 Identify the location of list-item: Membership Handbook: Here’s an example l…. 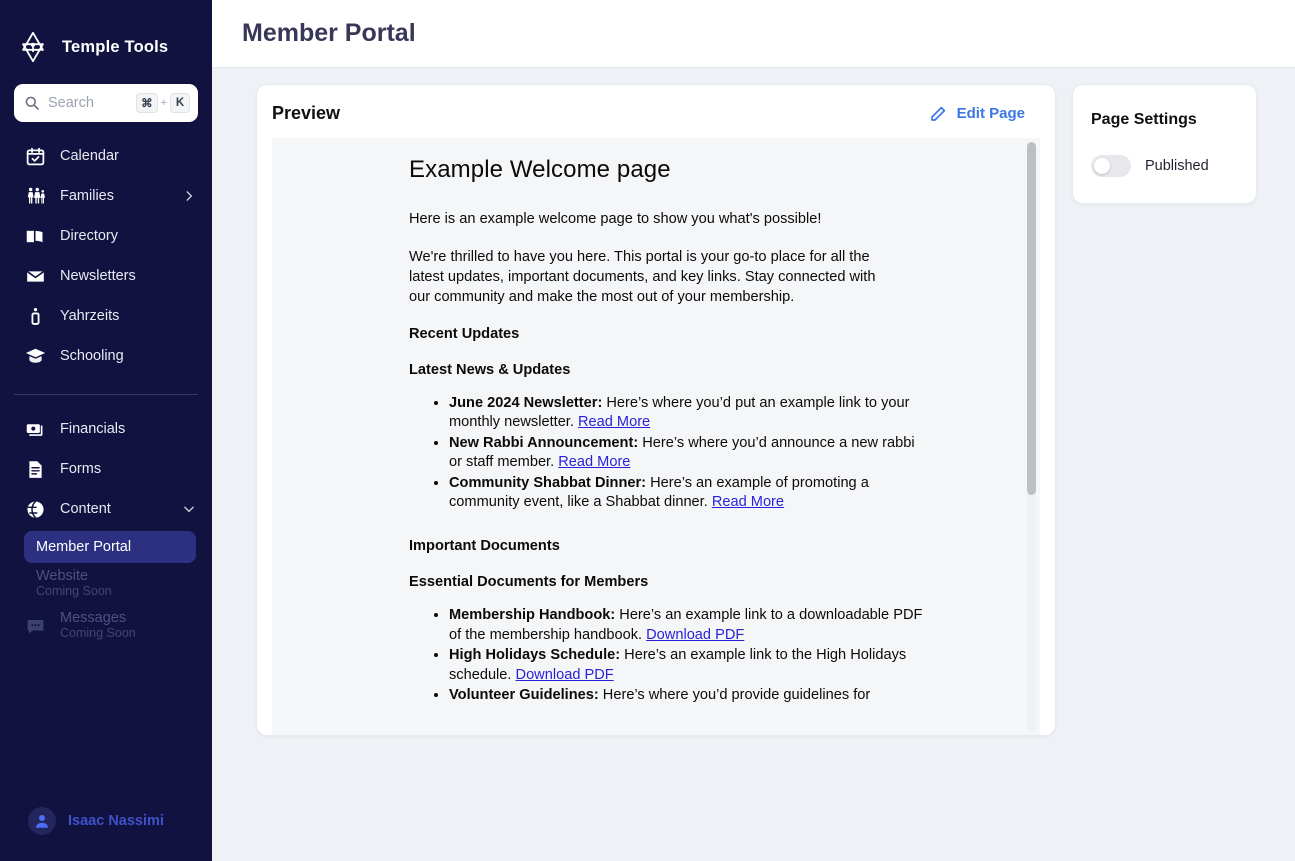
(689, 625).